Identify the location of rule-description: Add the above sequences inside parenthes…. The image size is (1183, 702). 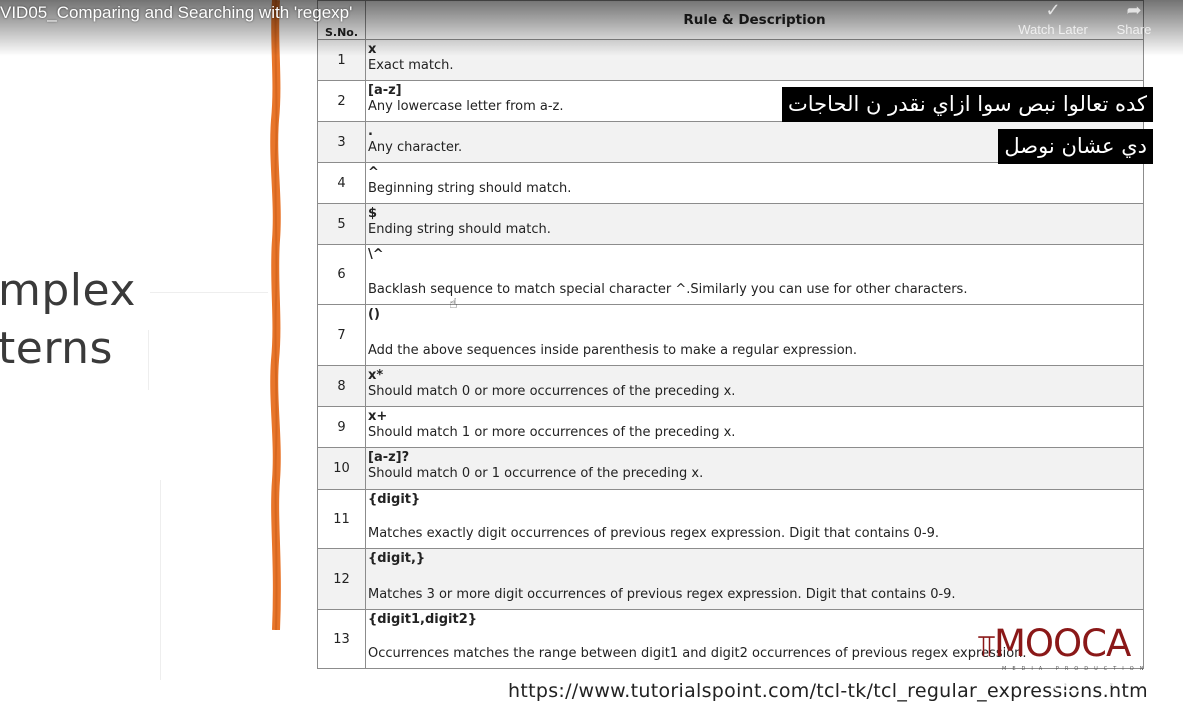
(613, 350).